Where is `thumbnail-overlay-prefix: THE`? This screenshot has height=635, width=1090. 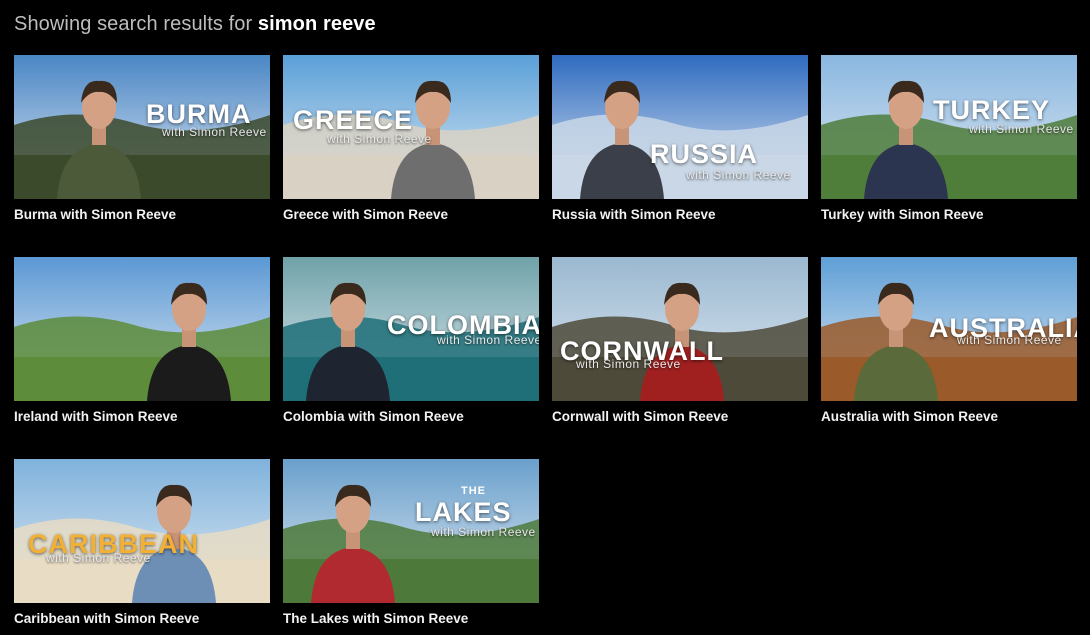 thumbnail-overlay-prefix: THE is located at coordinates (473, 491).